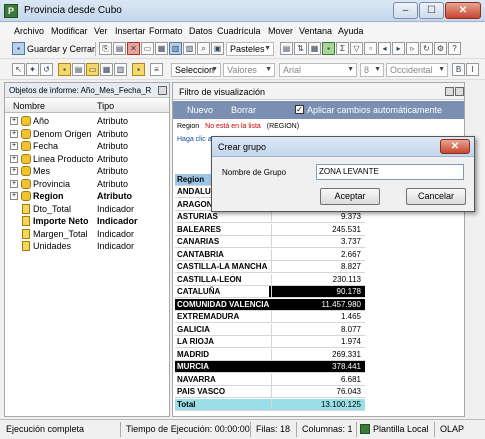  I want to click on subtotal-icon: Σ, so click(342, 48).